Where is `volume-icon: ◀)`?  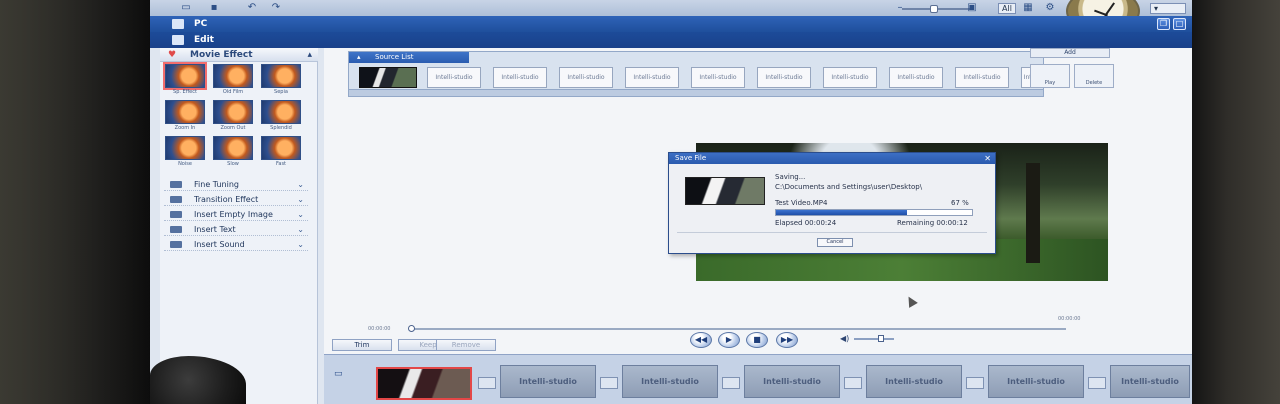
volume-icon: ◀) is located at coordinates (844, 338).